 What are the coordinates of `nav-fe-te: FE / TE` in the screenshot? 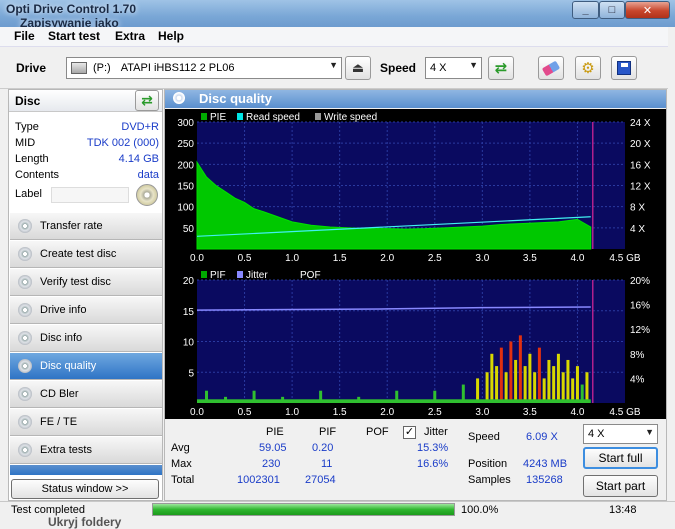 It's located at (86, 422).